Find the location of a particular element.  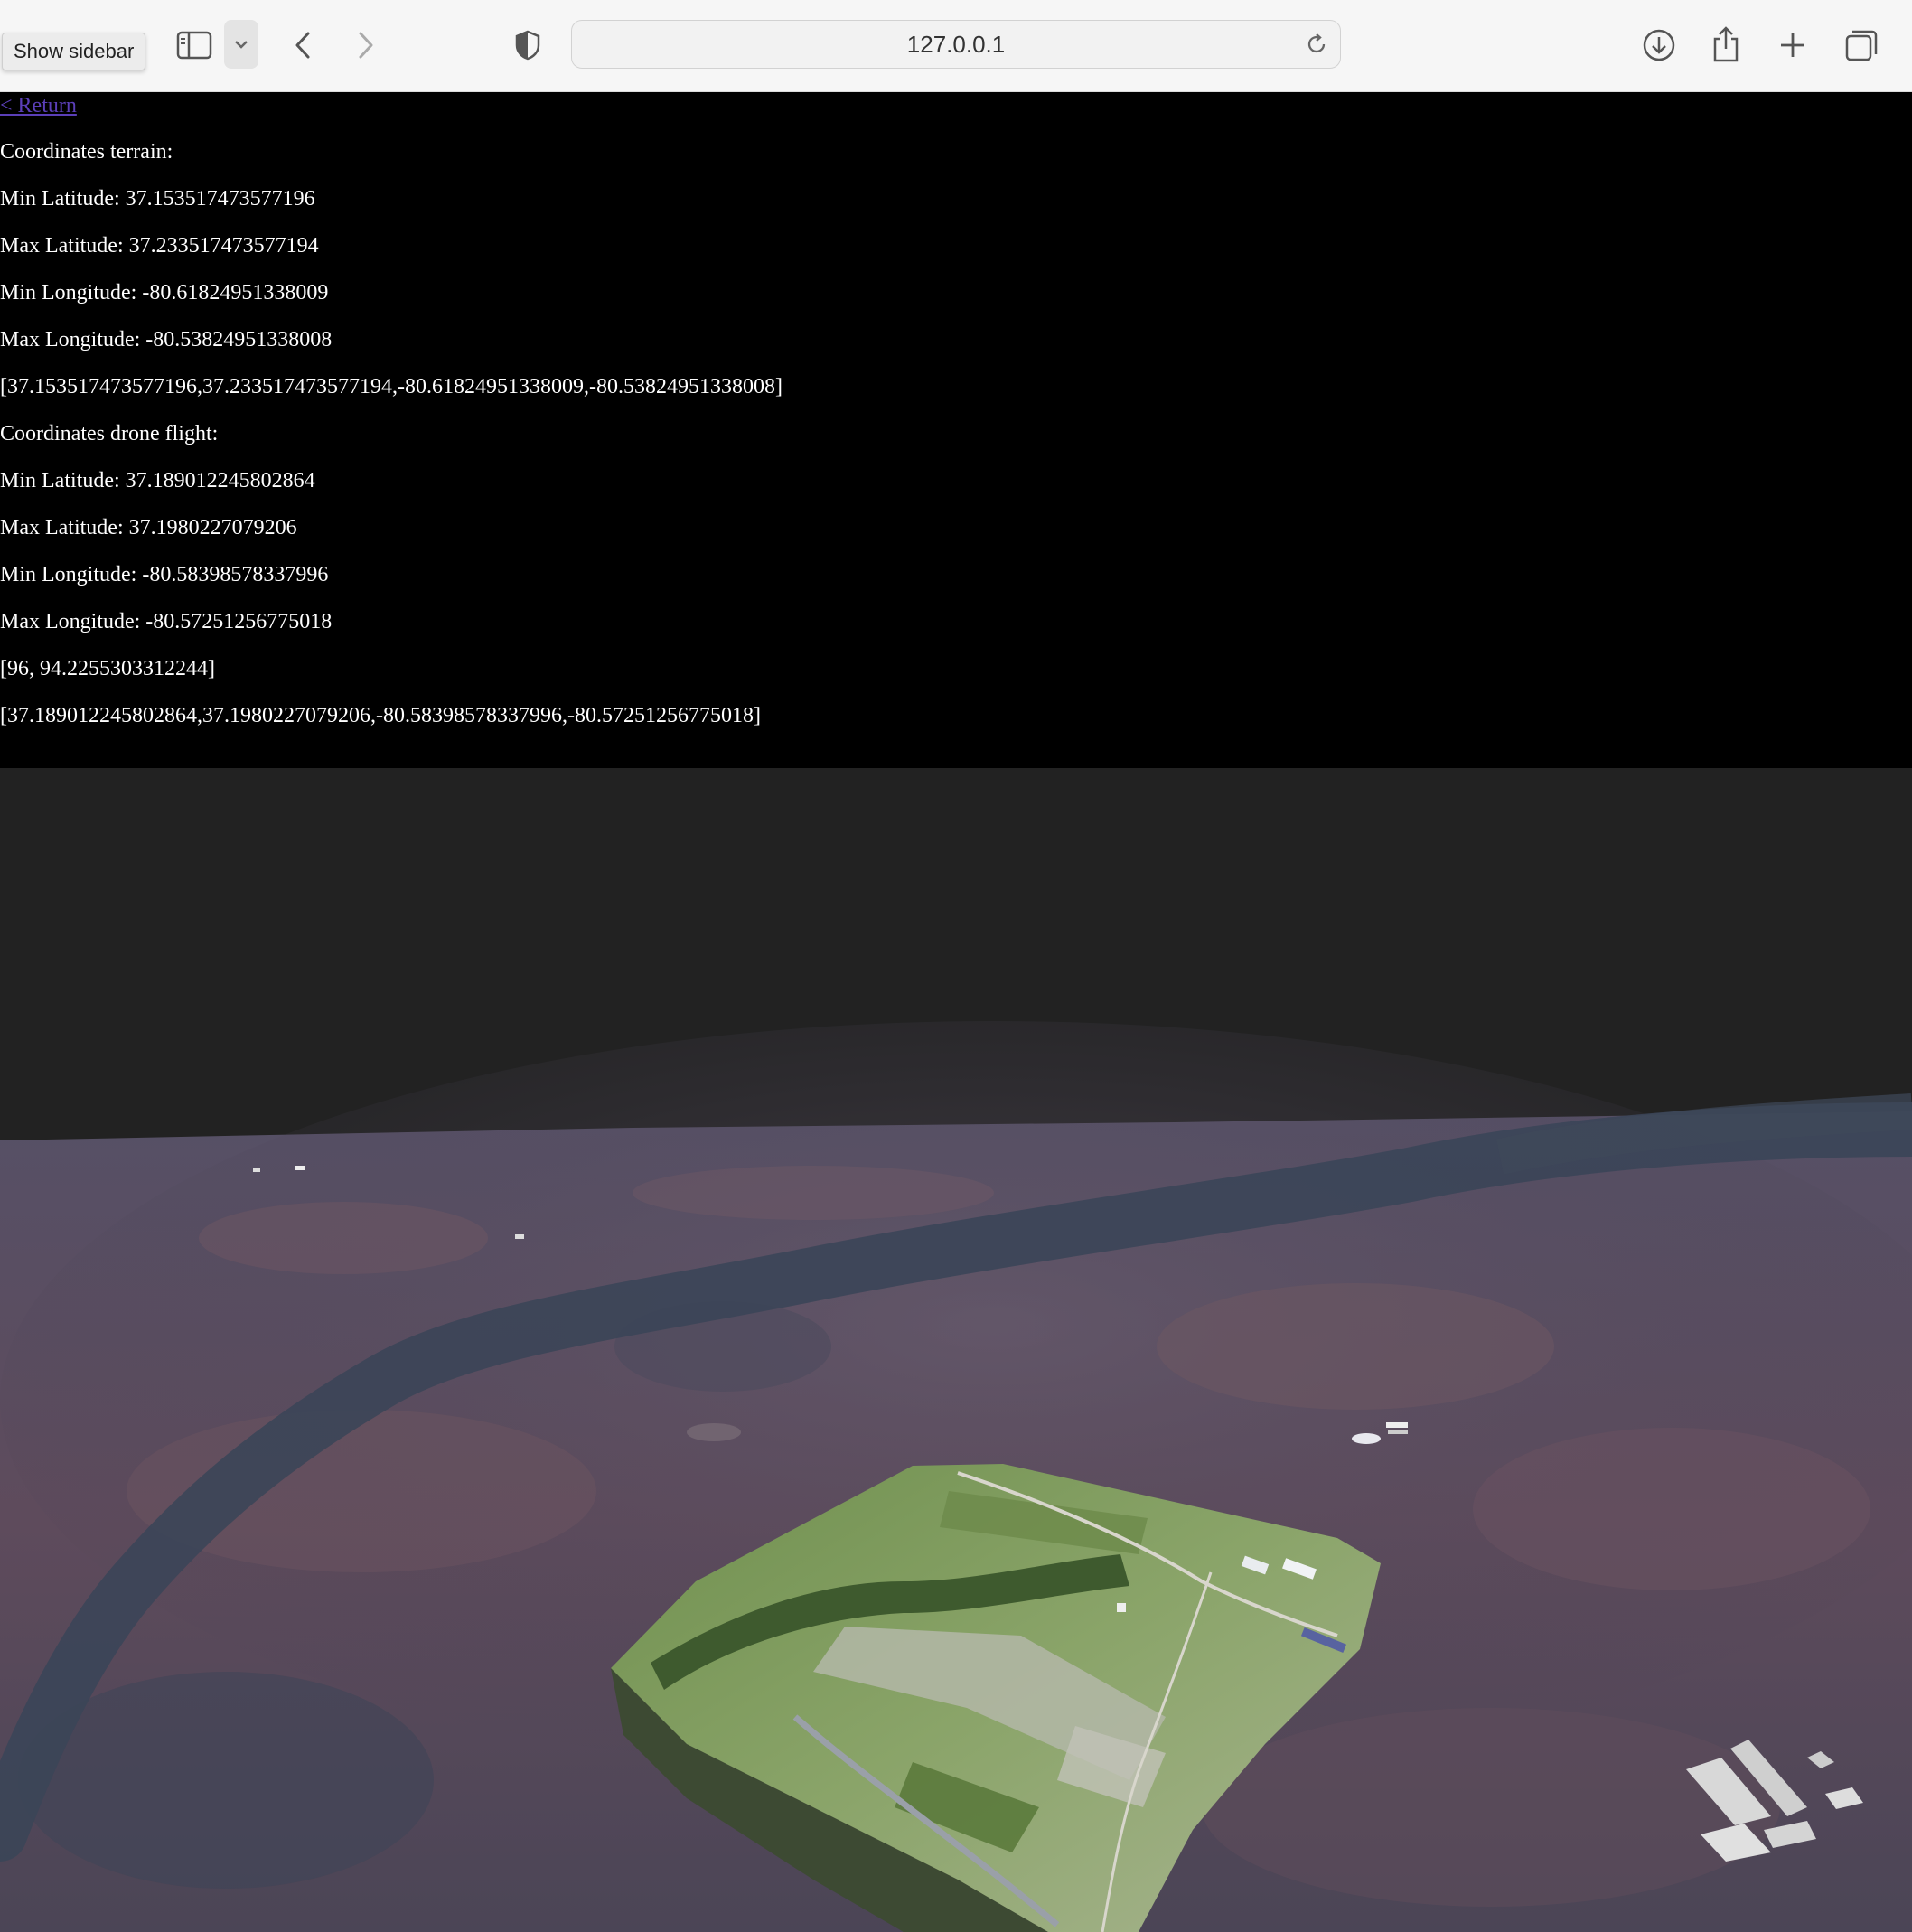

address-bar: 127.0.0.1 is located at coordinates (956, 44).